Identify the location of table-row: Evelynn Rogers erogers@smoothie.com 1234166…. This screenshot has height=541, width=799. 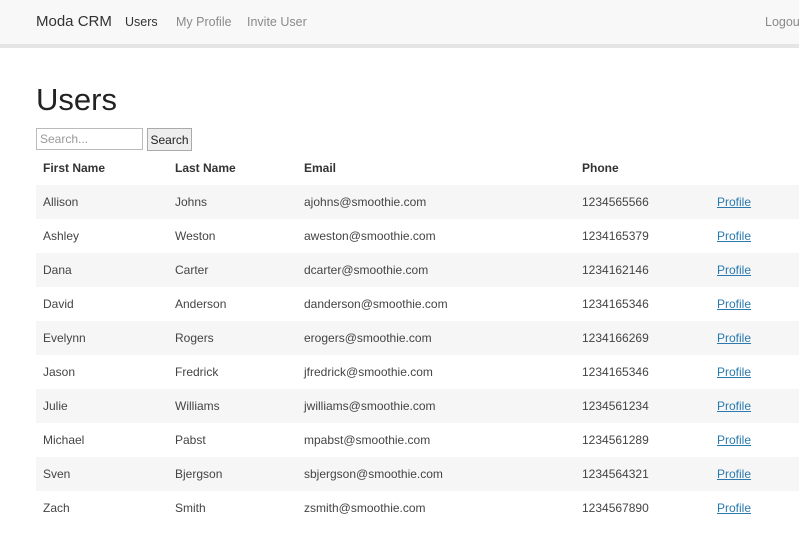
(417, 338).